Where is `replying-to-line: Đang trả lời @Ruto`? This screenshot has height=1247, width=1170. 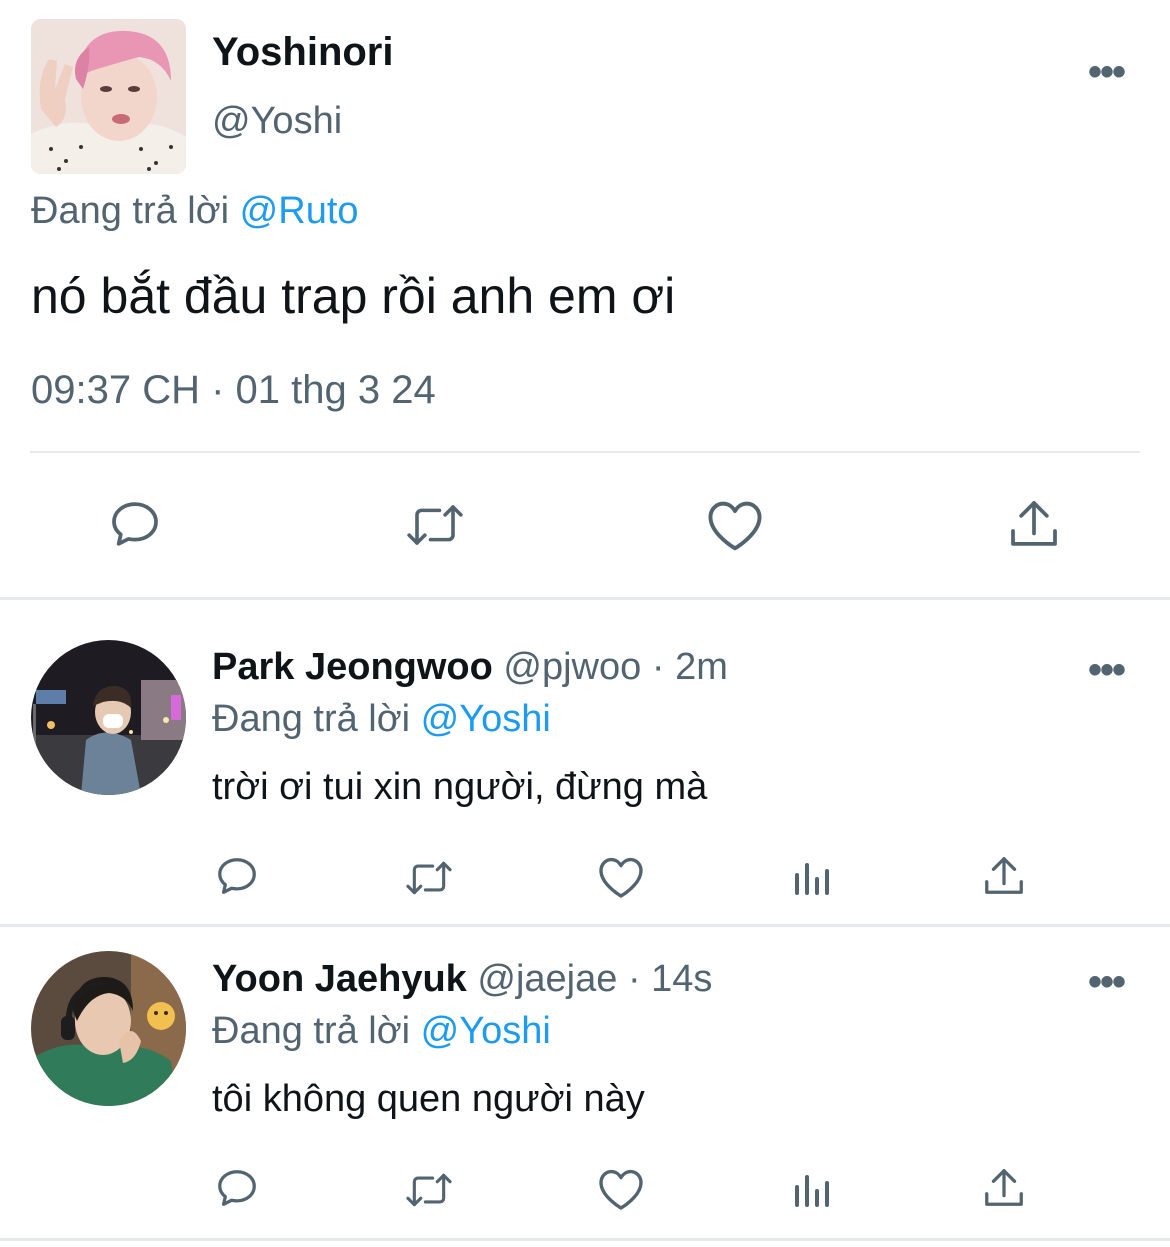 replying-to-line: Đang trả lời @Ruto is located at coordinates (195, 211).